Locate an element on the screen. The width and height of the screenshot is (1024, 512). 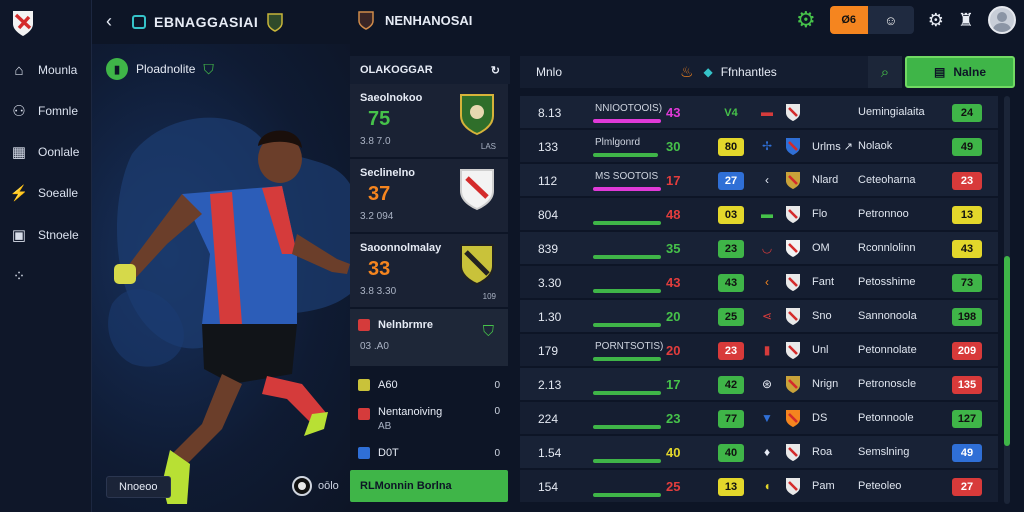
score-badge: 209 is located at coordinates (967, 351).